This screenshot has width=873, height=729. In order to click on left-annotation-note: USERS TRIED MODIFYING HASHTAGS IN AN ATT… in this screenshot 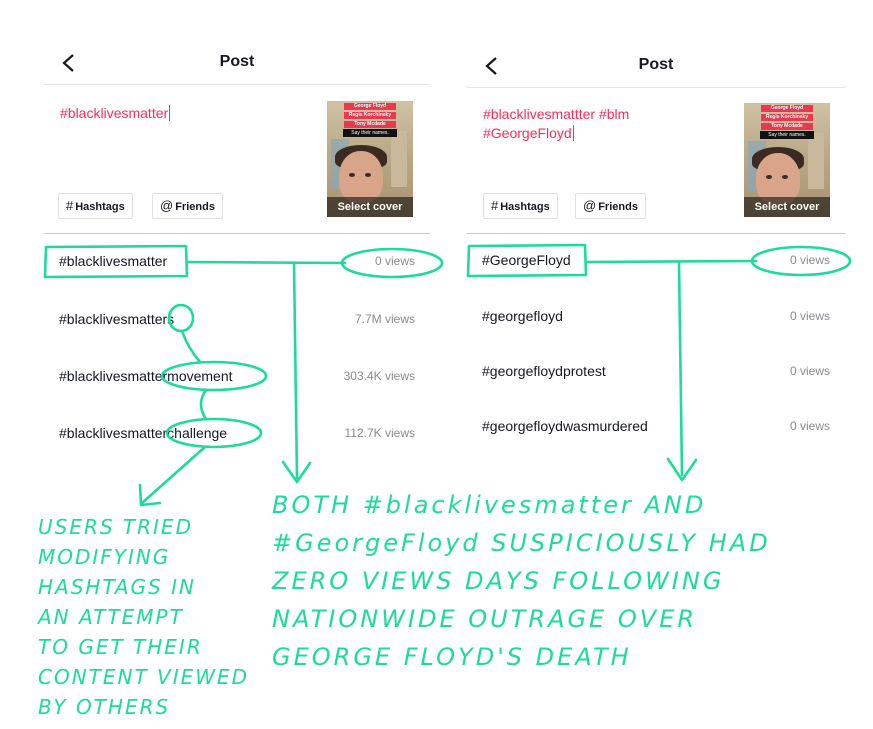, I will do `click(143, 617)`.